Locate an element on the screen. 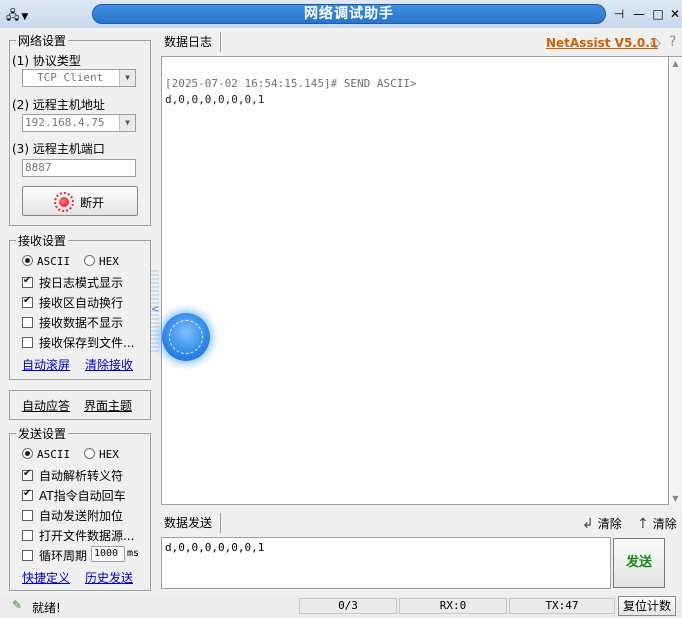 This screenshot has height=618, width=682. send-option-append-bits: 自动发送附加位 is located at coordinates (72, 515).